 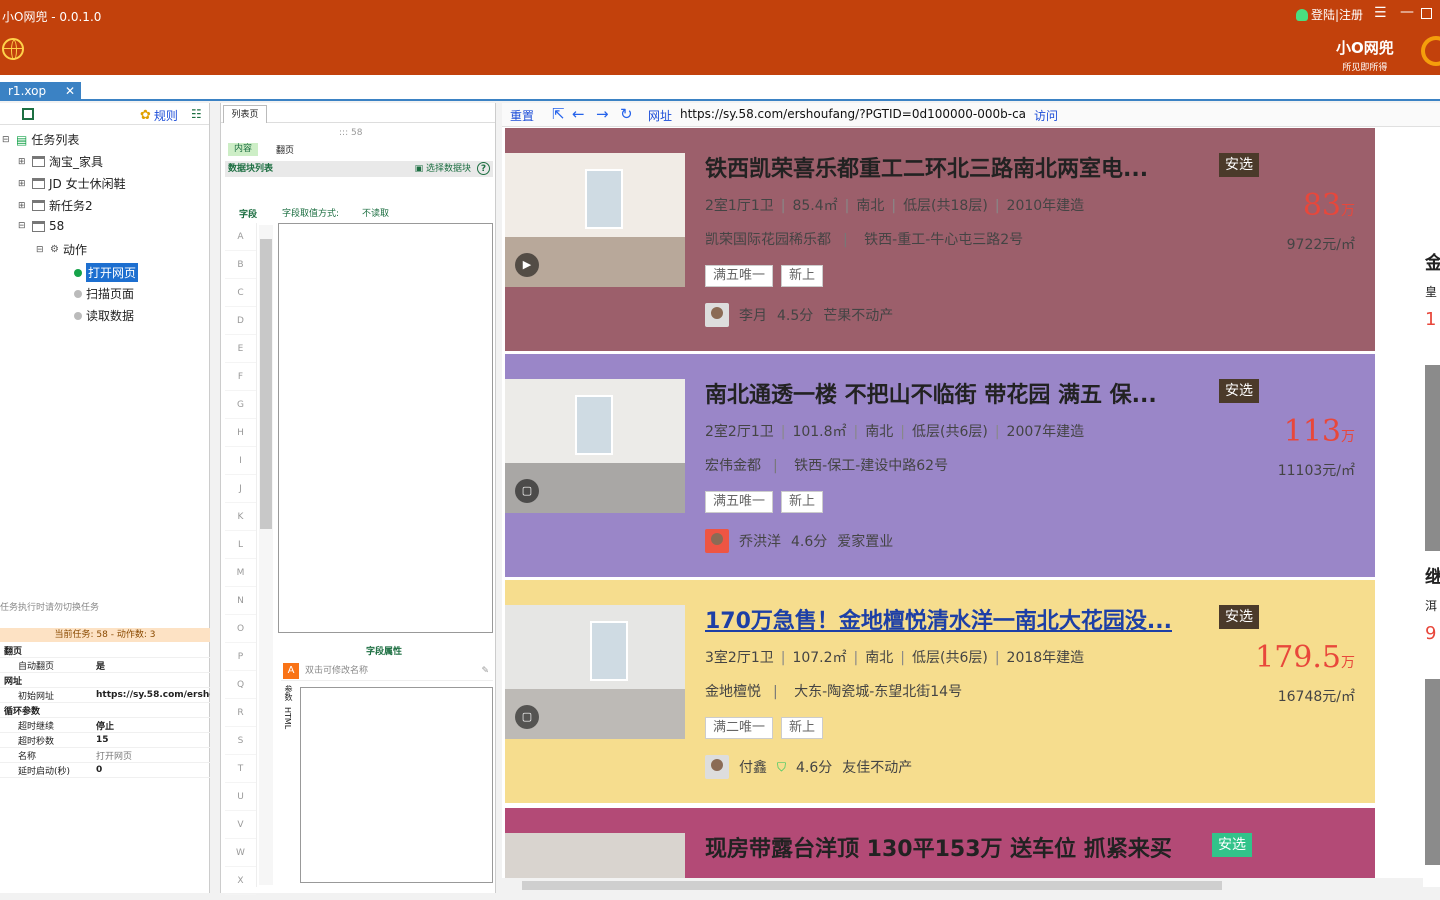 I want to click on save-icon, so click(x=28, y=114).